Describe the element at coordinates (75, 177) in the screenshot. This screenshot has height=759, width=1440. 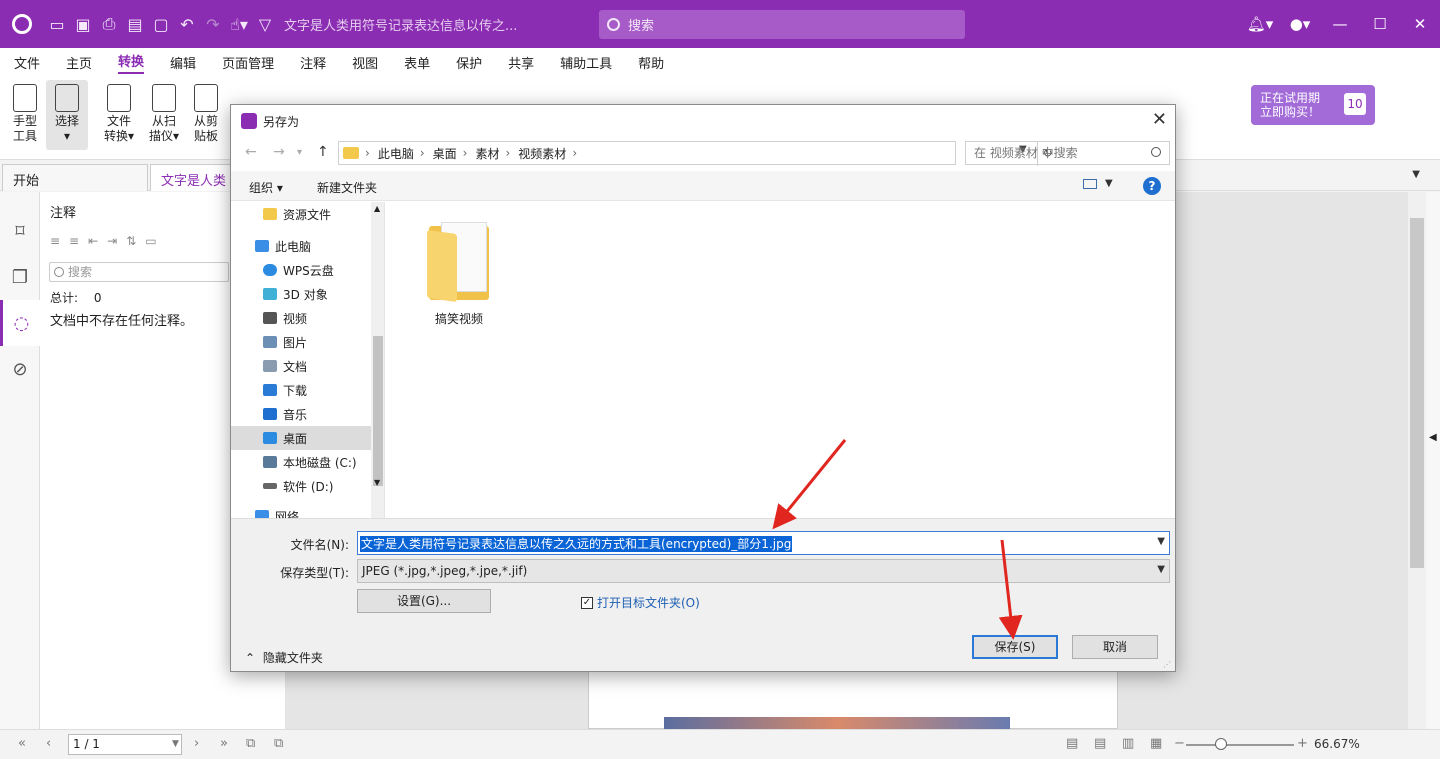
I see `tab-start: 开始` at that location.